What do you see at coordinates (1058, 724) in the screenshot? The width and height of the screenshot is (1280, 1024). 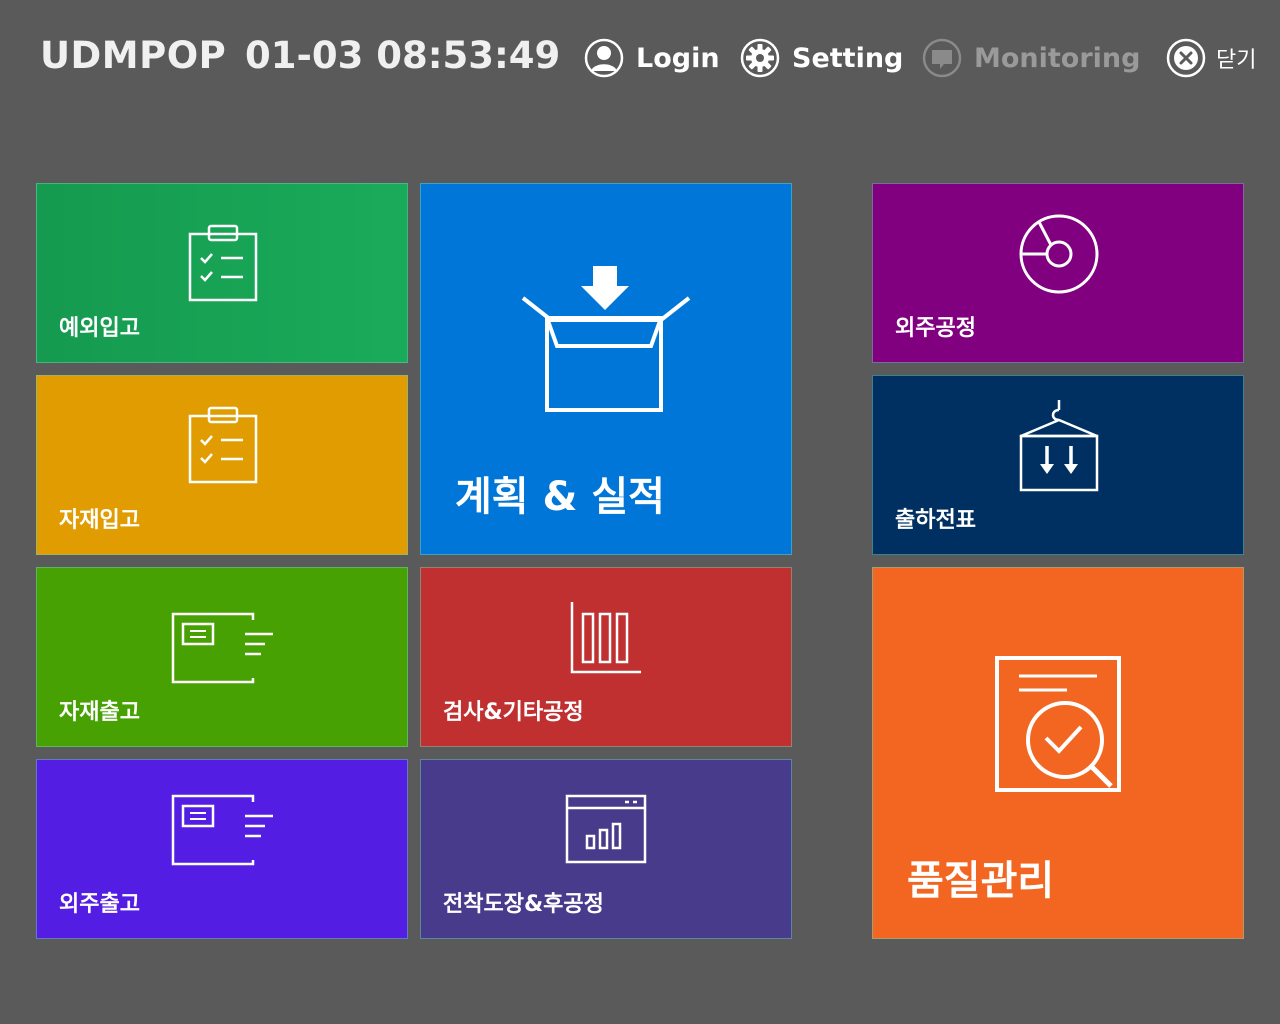 I see `document-search-icon` at bounding box center [1058, 724].